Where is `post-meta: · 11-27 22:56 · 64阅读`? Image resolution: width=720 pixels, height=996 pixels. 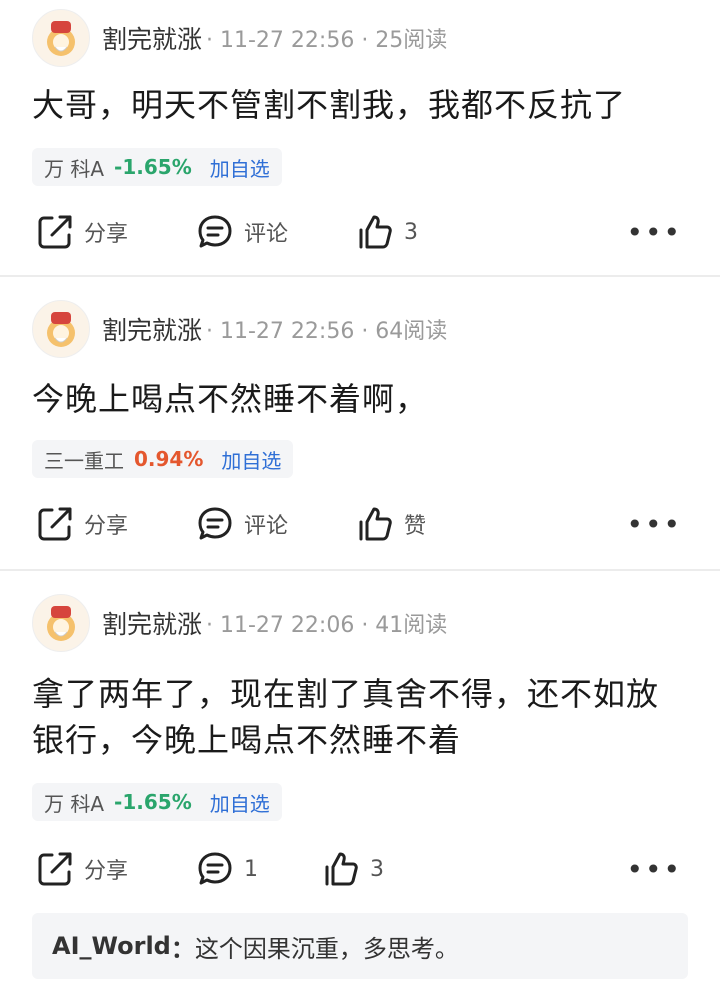 post-meta: · 11-27 22:56 · 64阅读 is located at coordinates (327, 331).